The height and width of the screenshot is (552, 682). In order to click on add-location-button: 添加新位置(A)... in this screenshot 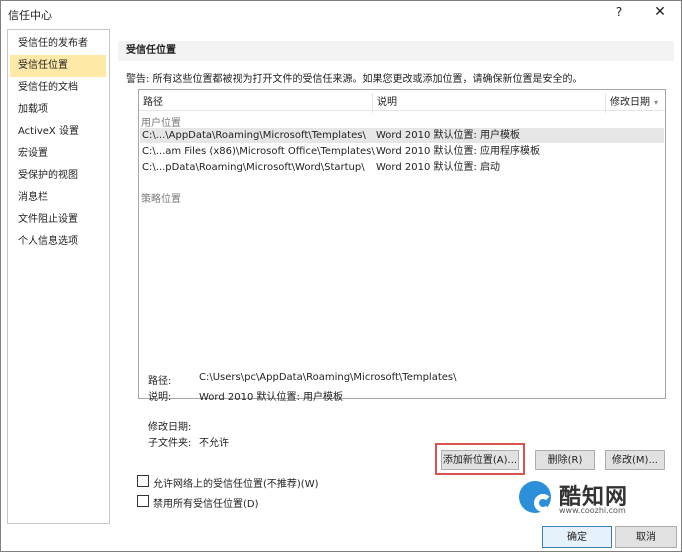, I will do `click(480, 460)`.